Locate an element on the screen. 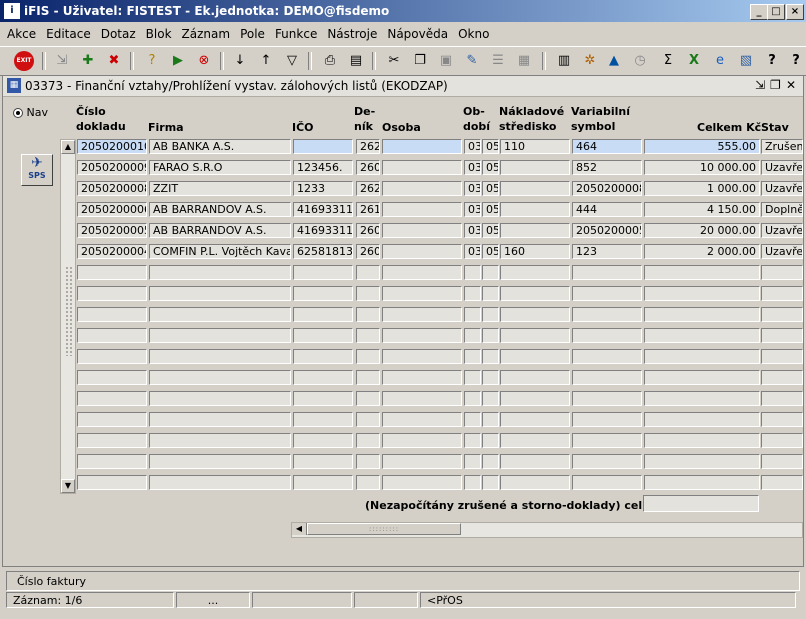  edit-icon: ✎ is located at coordinates (472, 61).